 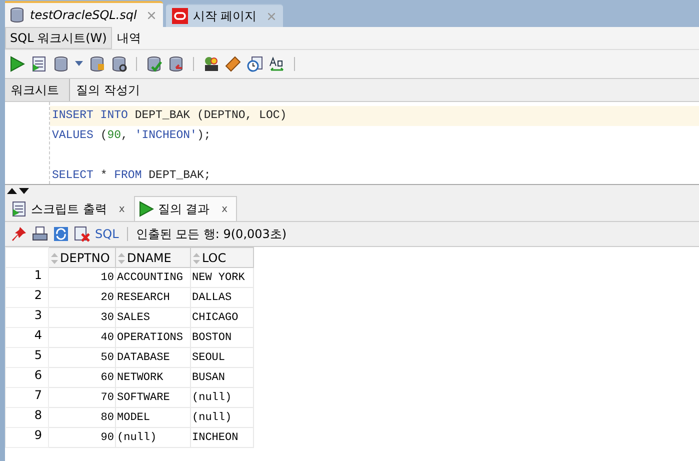 I want to click on dropdown-arrow-icon, so click(x=79, y=64).